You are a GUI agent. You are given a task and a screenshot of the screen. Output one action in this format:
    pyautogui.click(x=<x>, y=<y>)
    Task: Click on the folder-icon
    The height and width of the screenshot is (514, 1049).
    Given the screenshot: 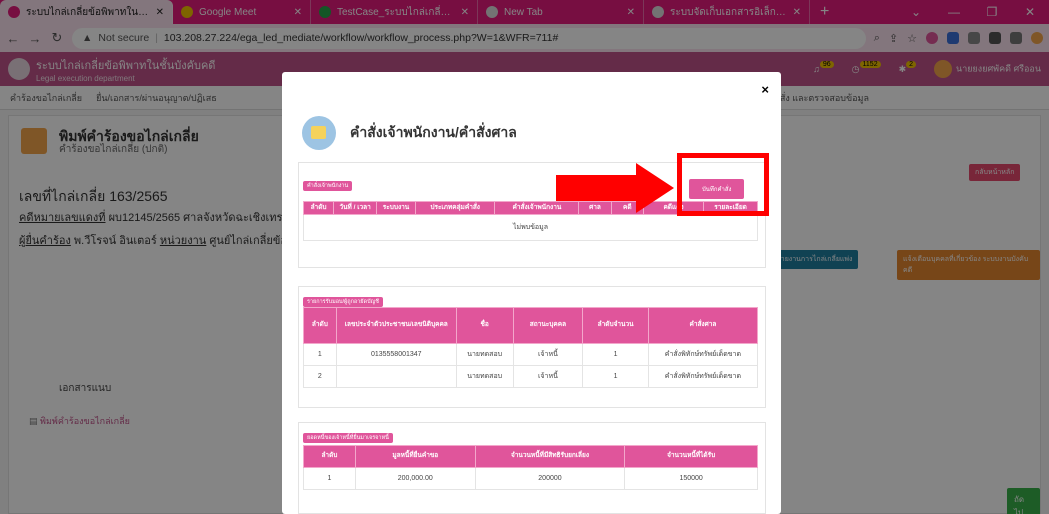 What is the action you would take?
    pyautogui.click(x=319, y=133)
    